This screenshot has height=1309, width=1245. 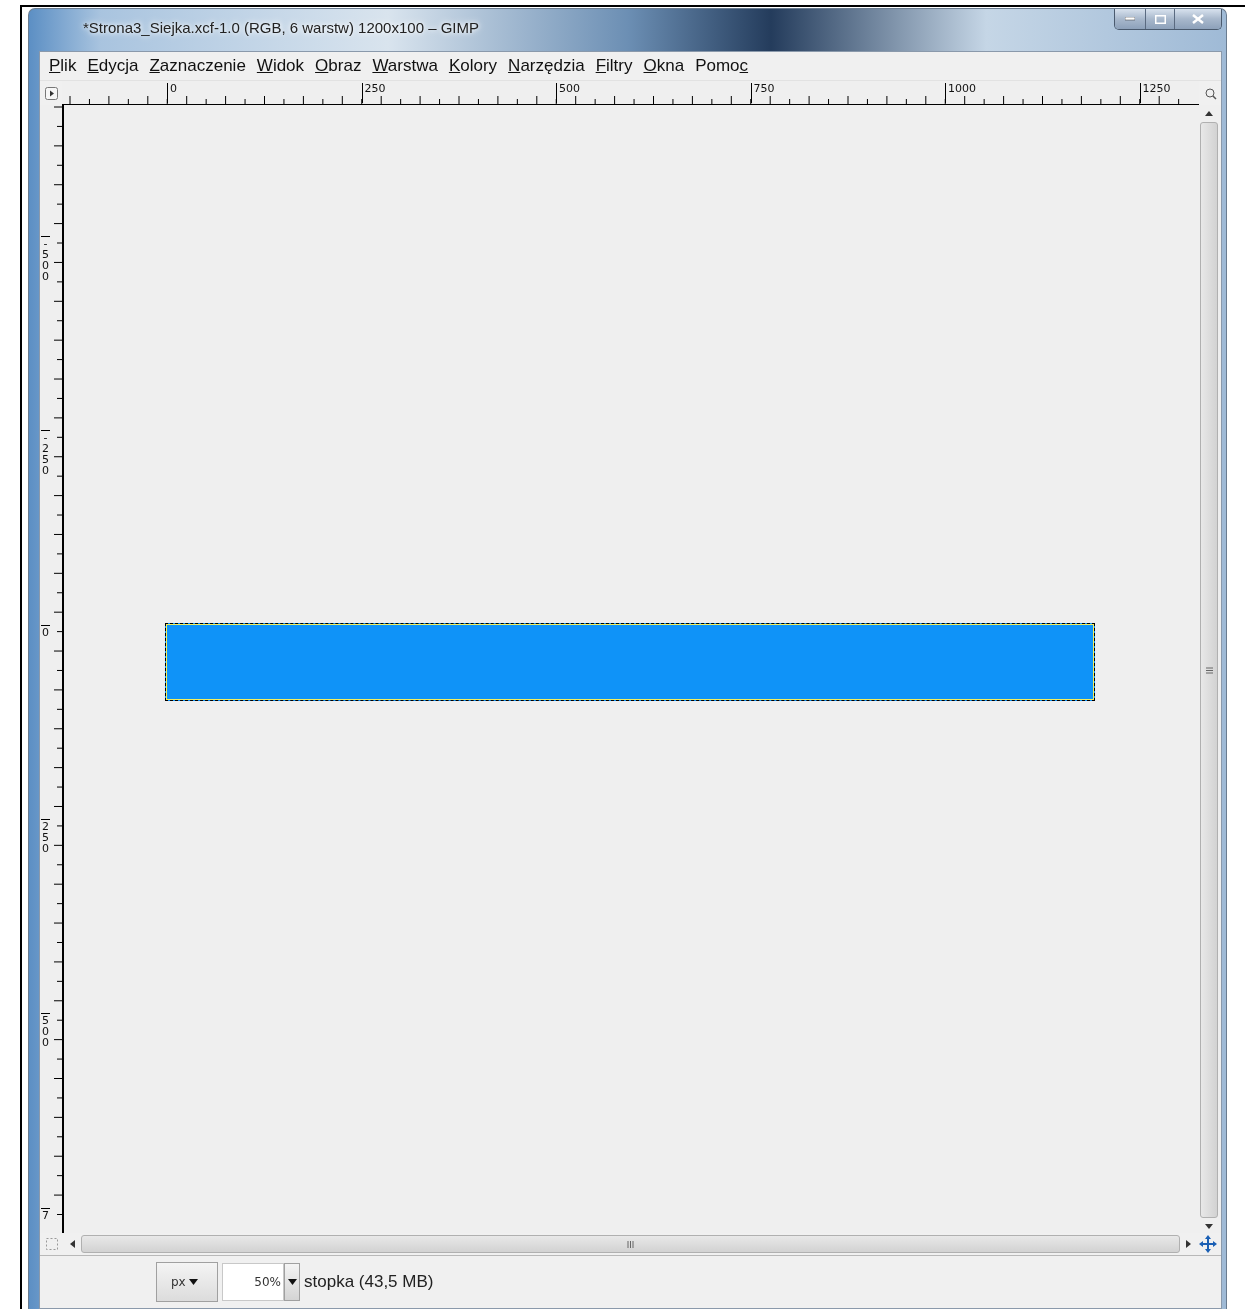 I want to click on maximize-icon, so click(x=1160, y=19).